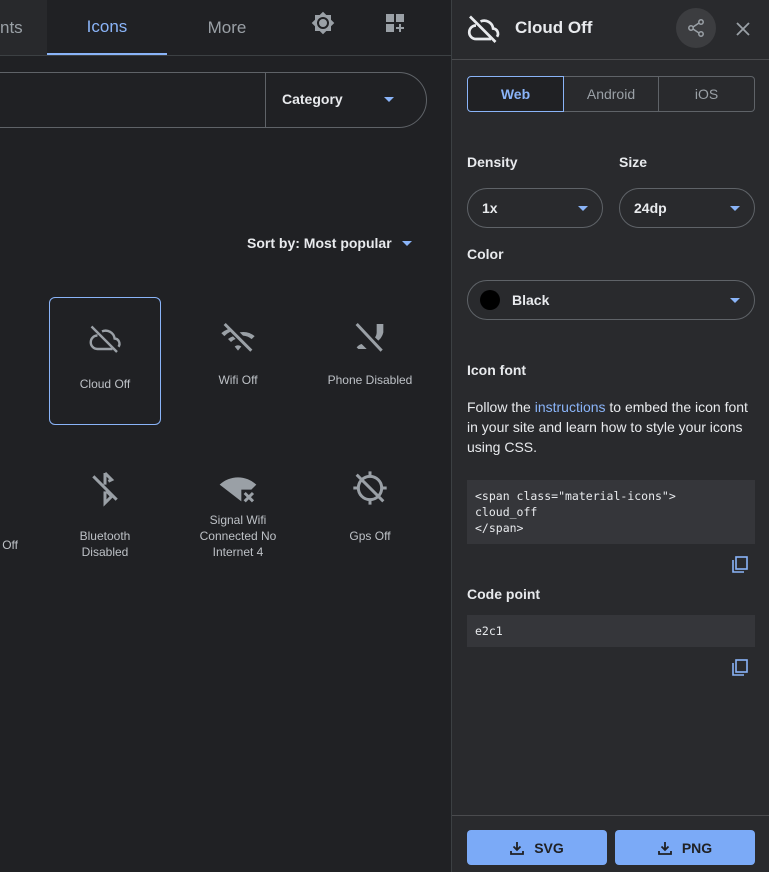 This screenshot has height=872, width=769. Describe the element at coordinates (105, 489) in the screenshot. I see `bluetooth-disabled-icon` at that location.